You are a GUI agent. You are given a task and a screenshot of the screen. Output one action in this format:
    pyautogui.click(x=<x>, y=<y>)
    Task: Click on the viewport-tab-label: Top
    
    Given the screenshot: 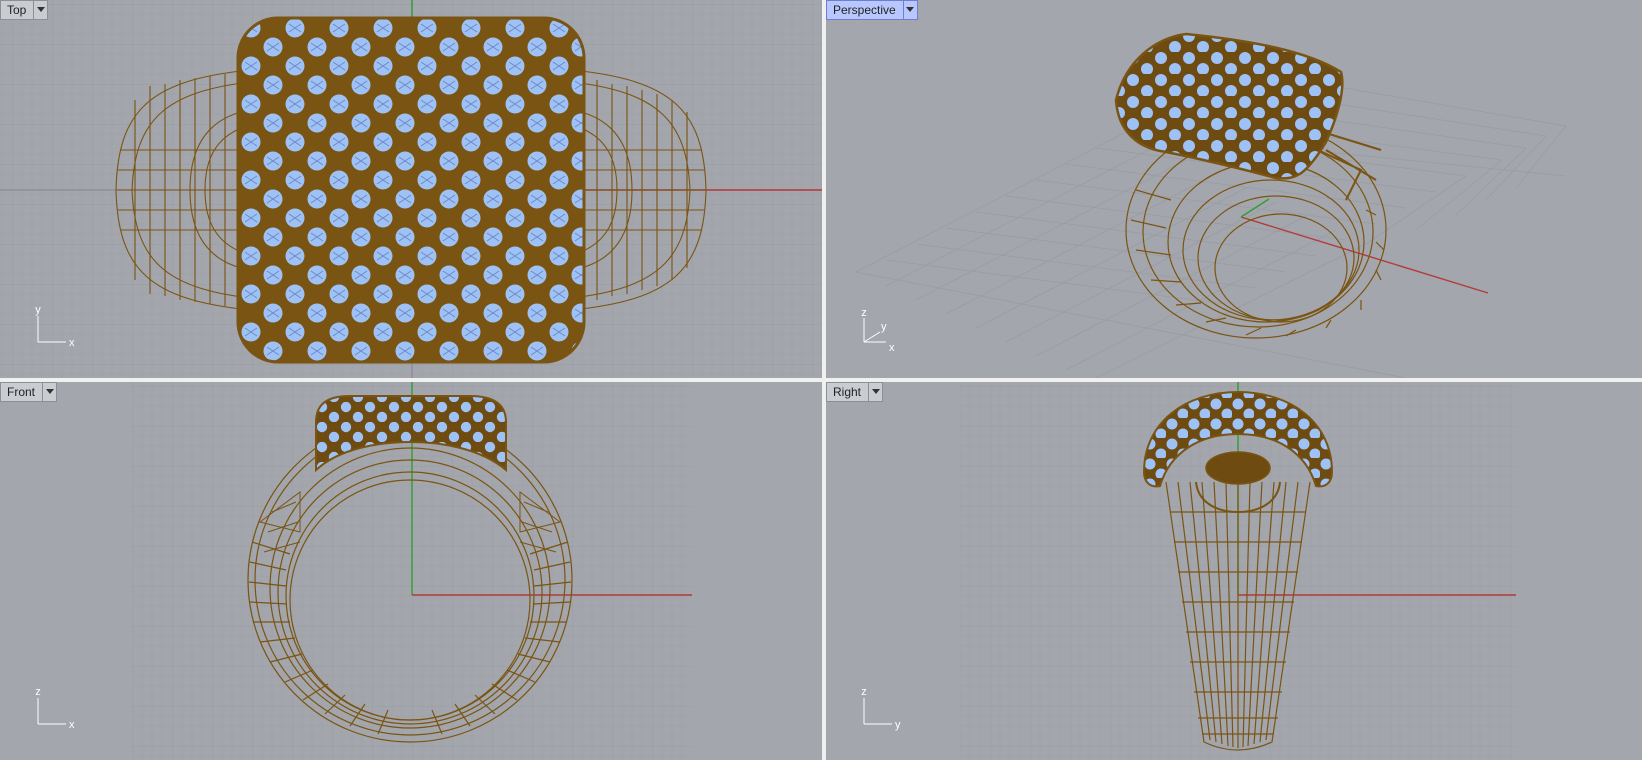 What is the action you would take?
    pyautogui.click(x=17, y=10)
    